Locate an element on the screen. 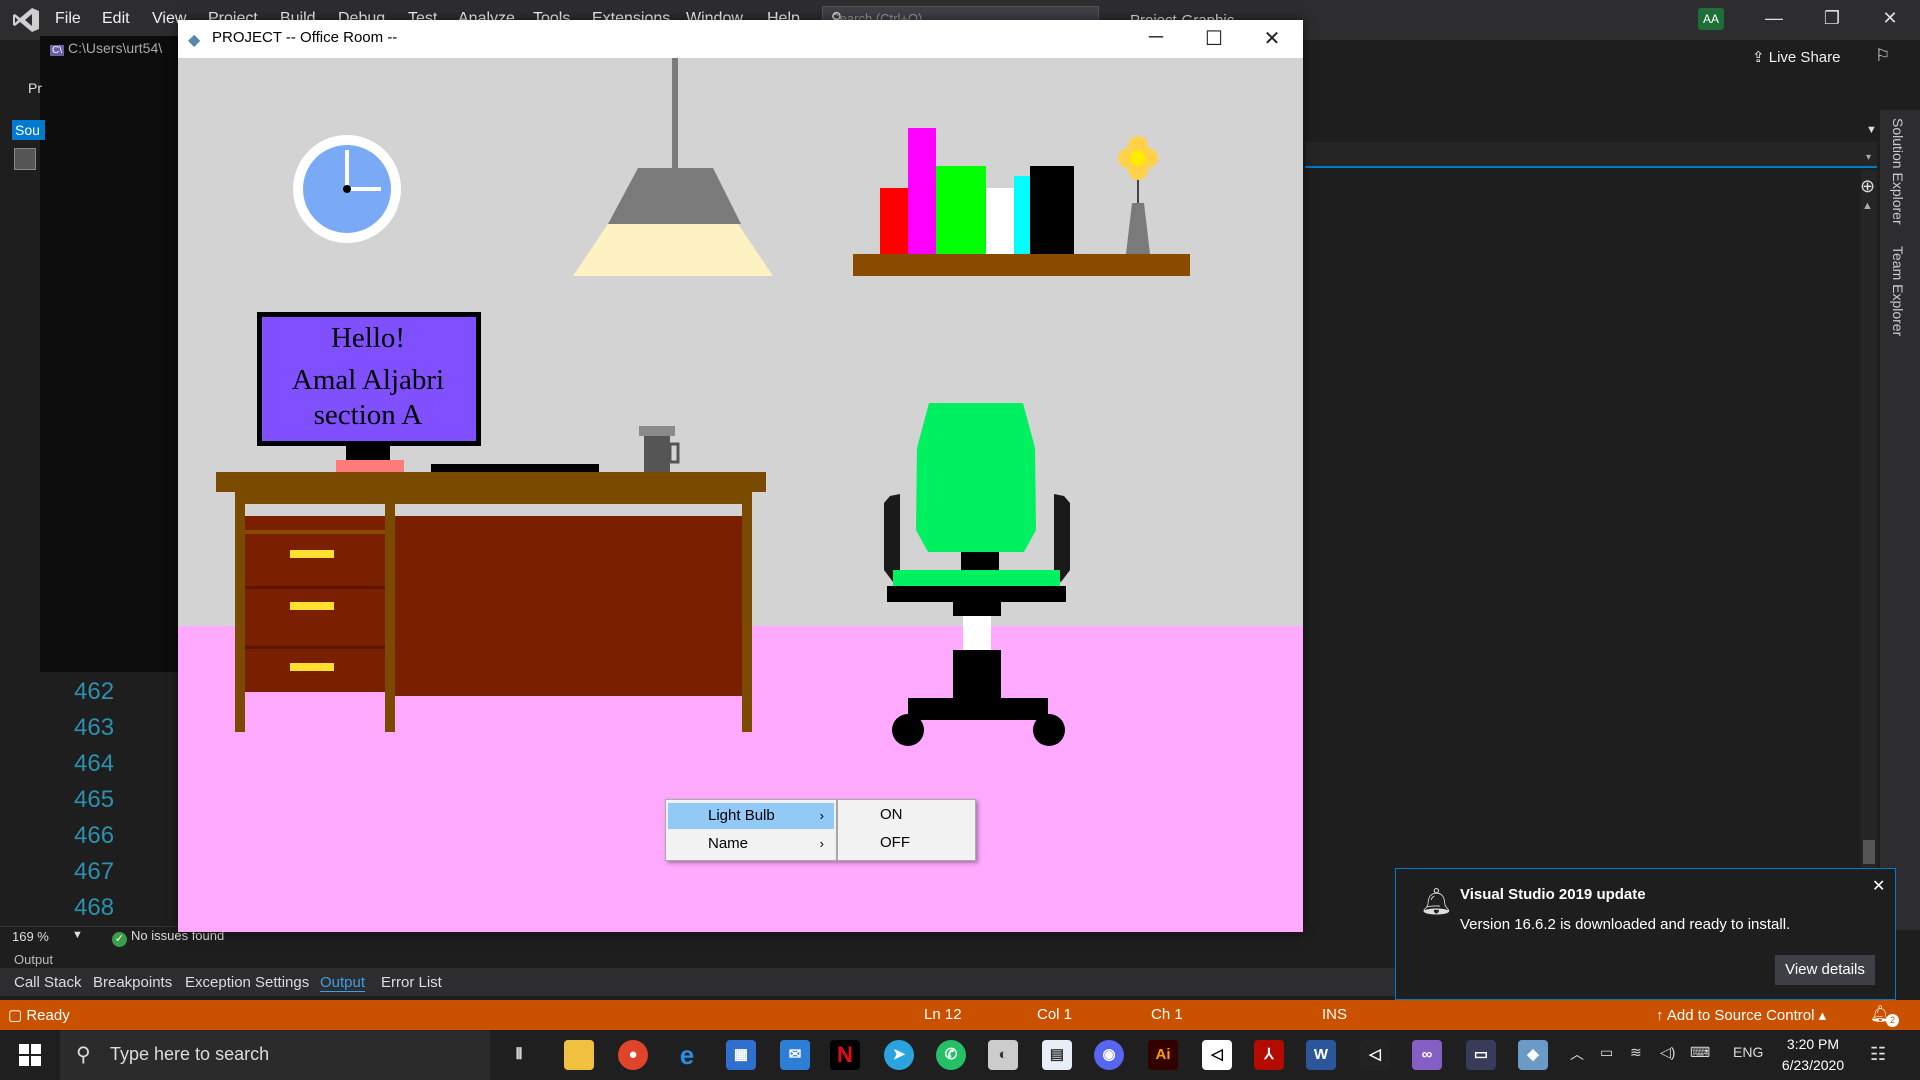 This screenshot has height=1080, width=1920. view-details-button: View details is located at coordinates (1825, 970).